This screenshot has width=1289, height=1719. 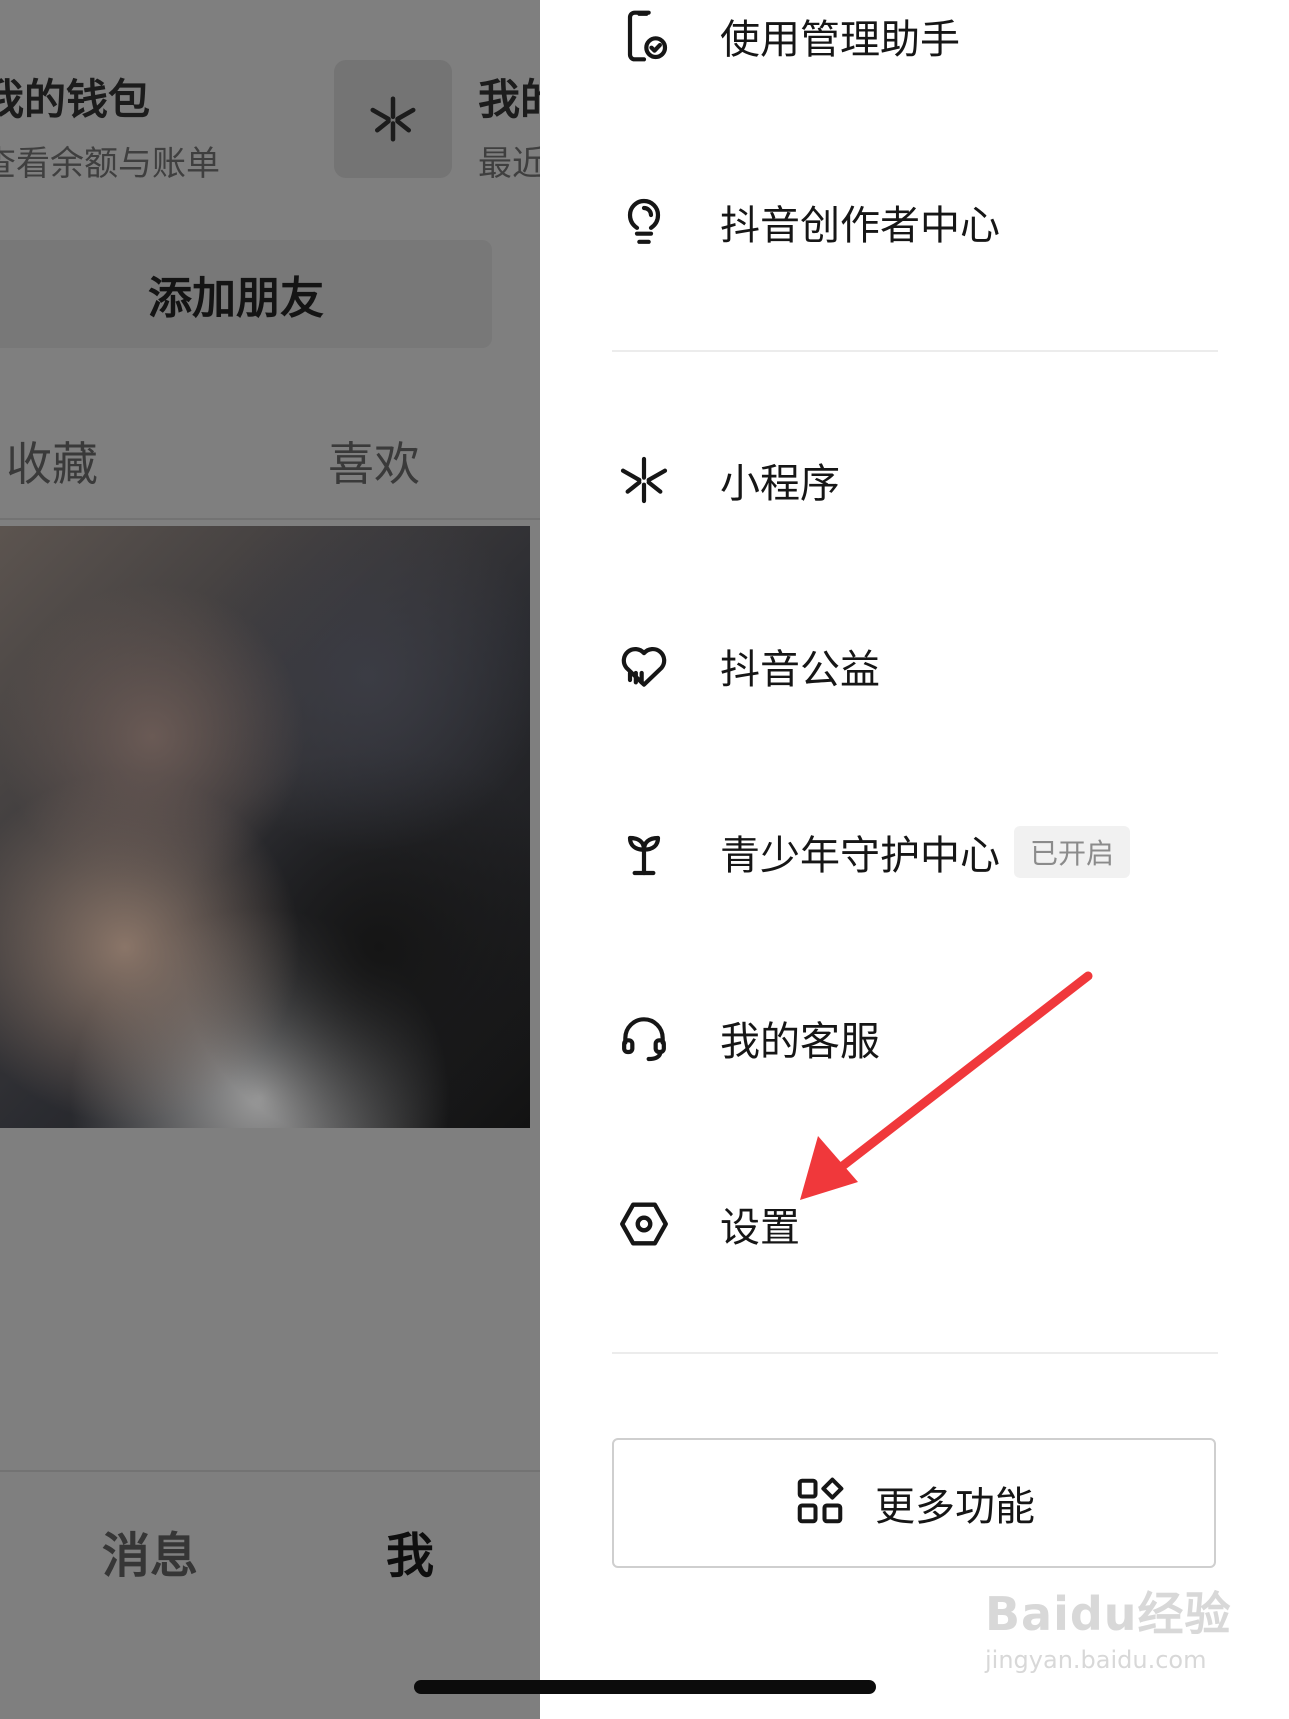 What do you see at coordinates (840, 40) in the screenshot?
I see `drawer-item-label: 使用管理助手` at bounding box center [840, 40].